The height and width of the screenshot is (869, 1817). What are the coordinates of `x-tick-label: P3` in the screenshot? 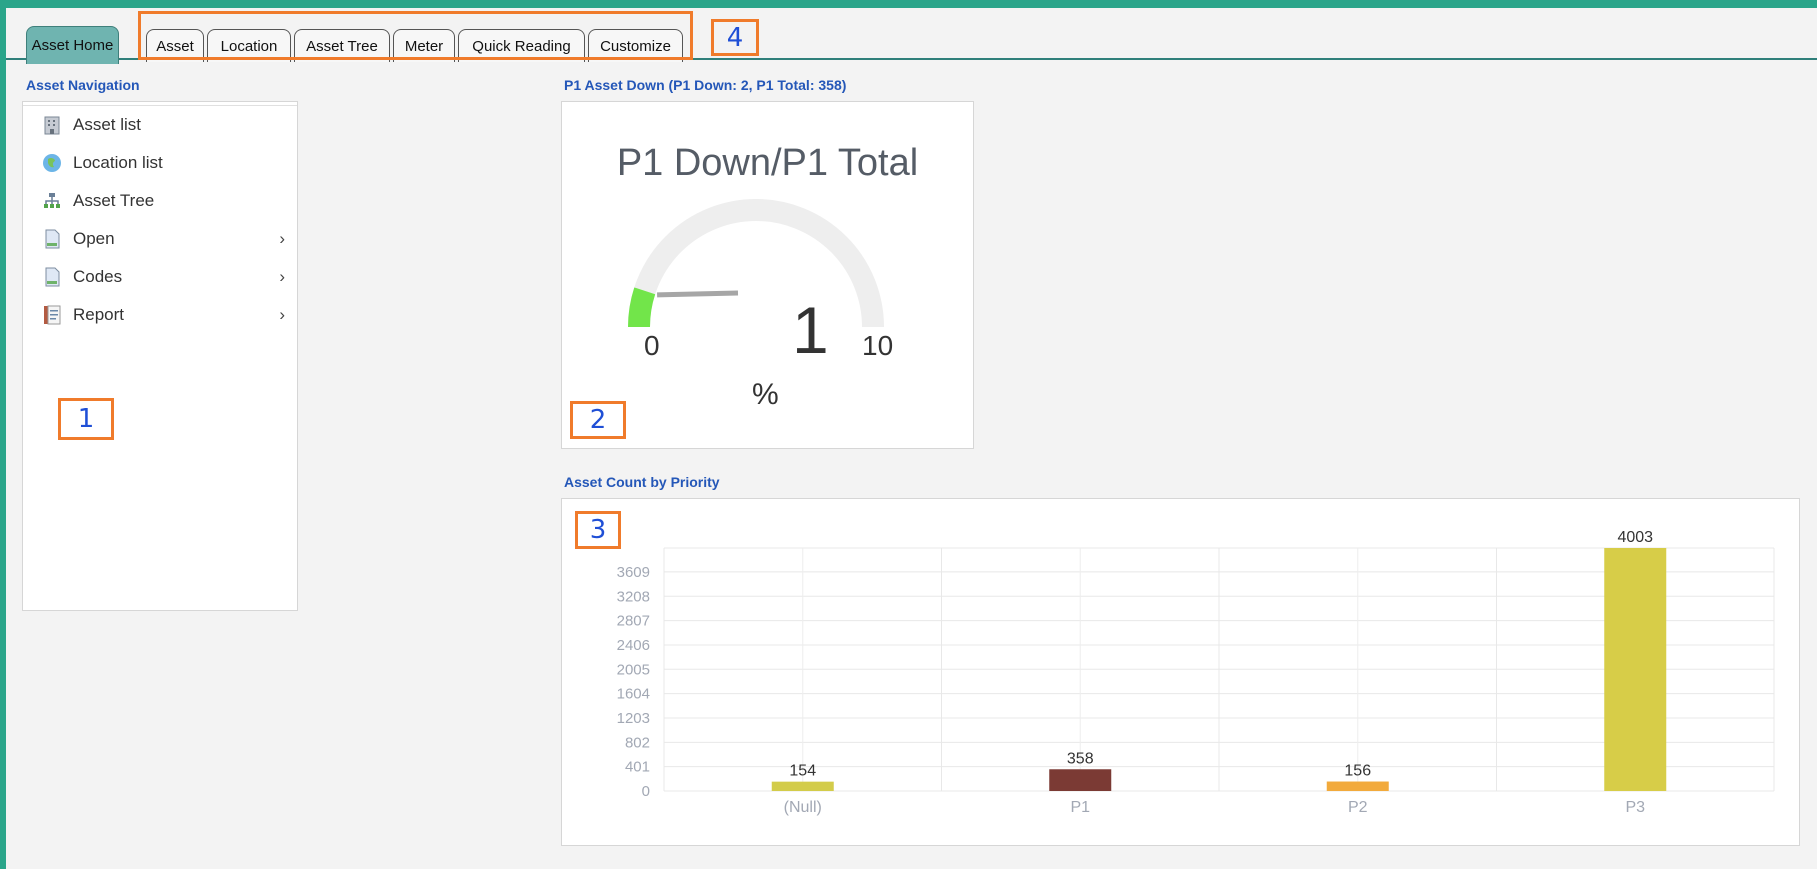 It's located at (1635, 807).